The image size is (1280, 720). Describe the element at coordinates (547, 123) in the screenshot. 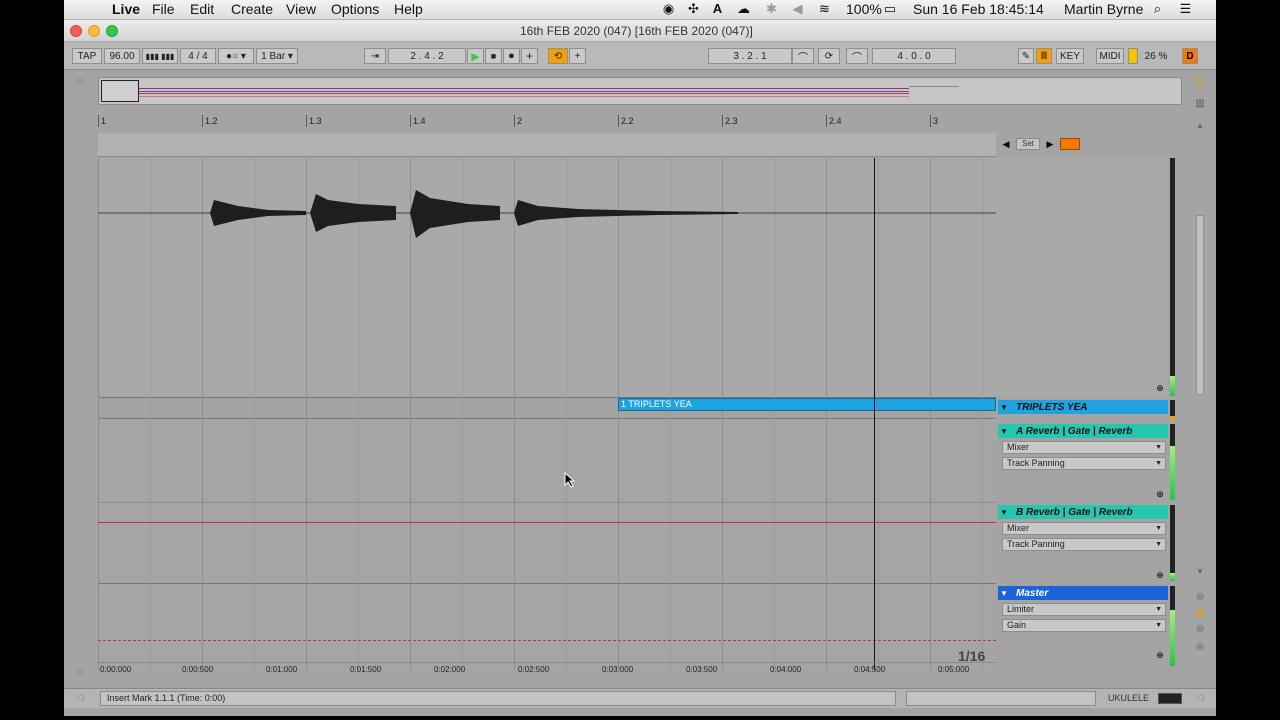

I see `beat-time-ruler: 1 1.2 1.3 1.4 2 2.2 2.3 2.4 3` at that location.